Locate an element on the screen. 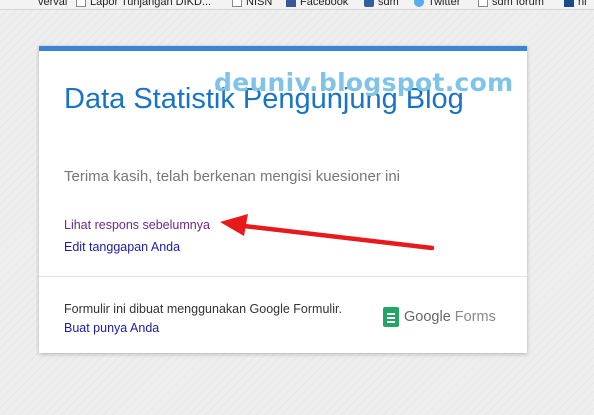  divider is located at coordinates (283, 276).